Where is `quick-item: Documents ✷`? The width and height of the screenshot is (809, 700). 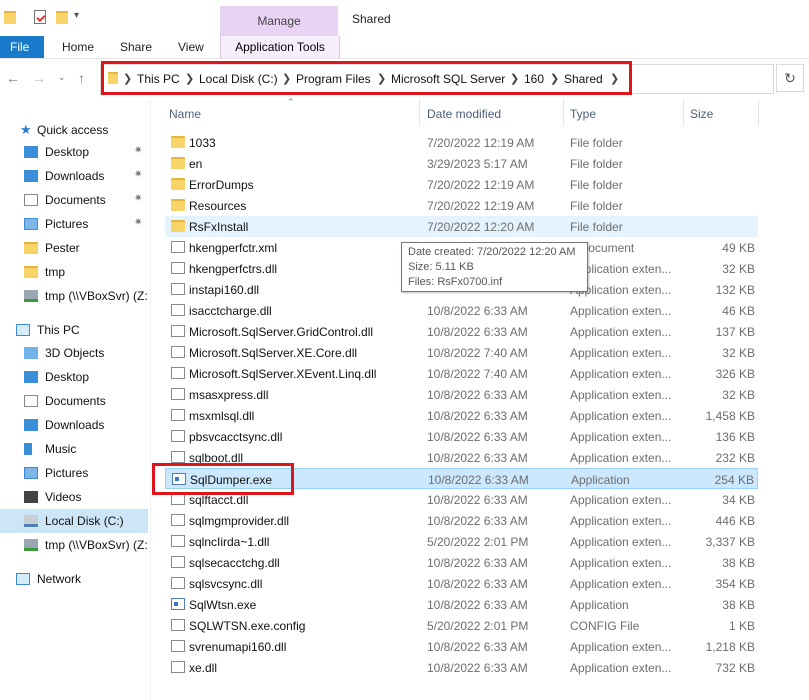
quick-item: Documents ✷ is located at coordinates (74, 200).